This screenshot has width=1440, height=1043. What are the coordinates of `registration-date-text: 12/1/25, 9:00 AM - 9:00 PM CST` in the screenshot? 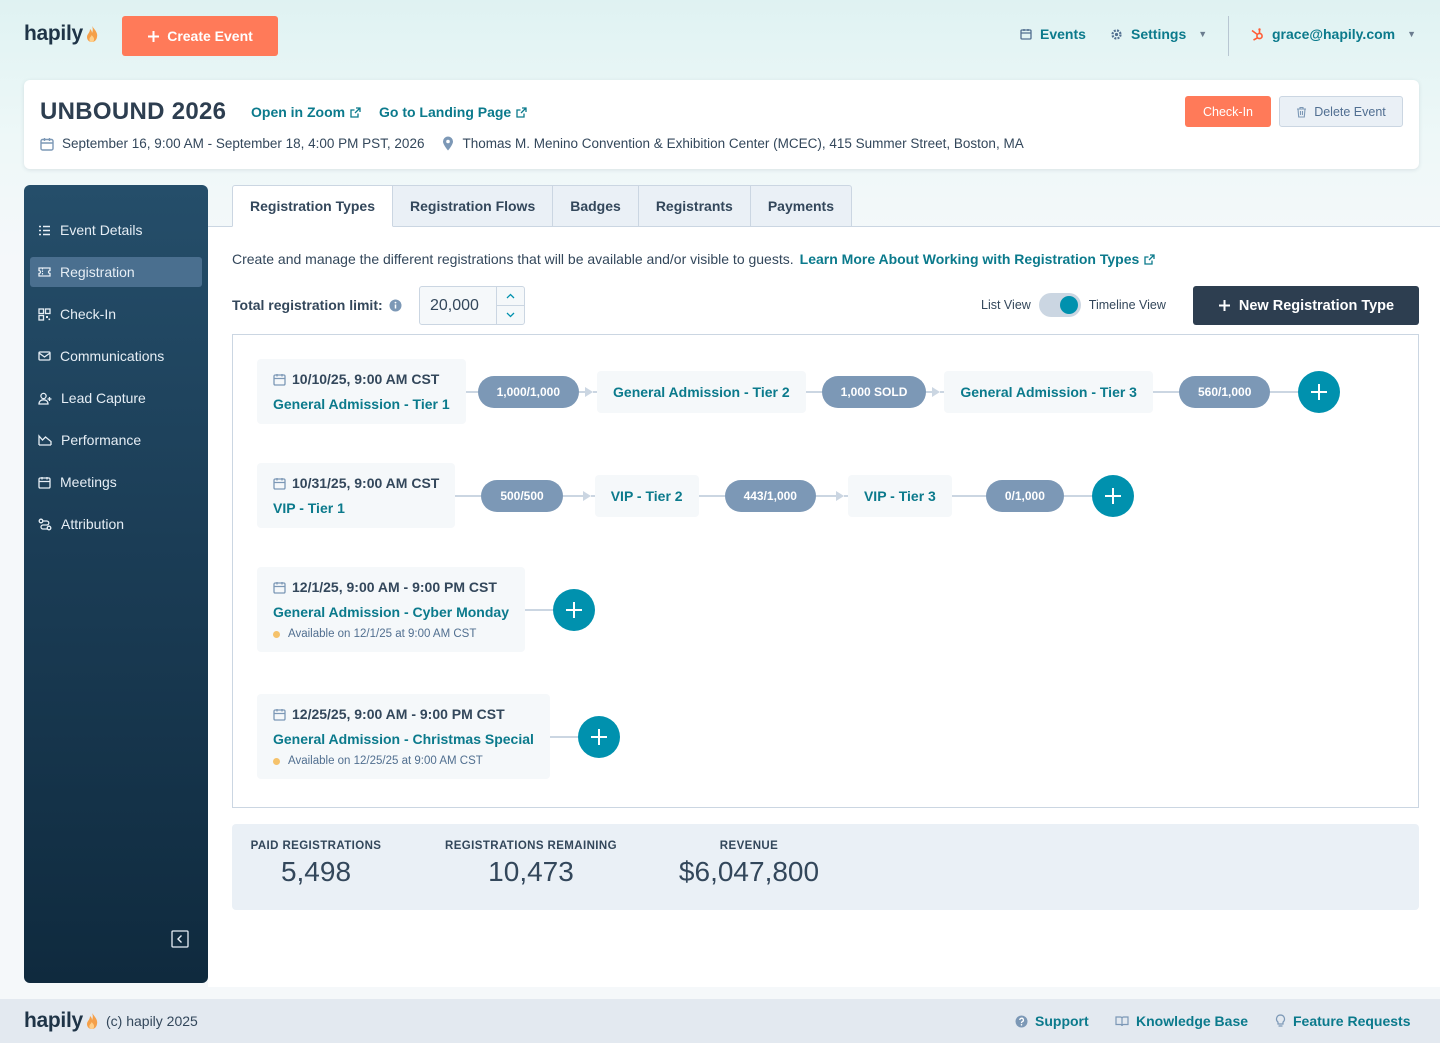 It's located at (394, 587).